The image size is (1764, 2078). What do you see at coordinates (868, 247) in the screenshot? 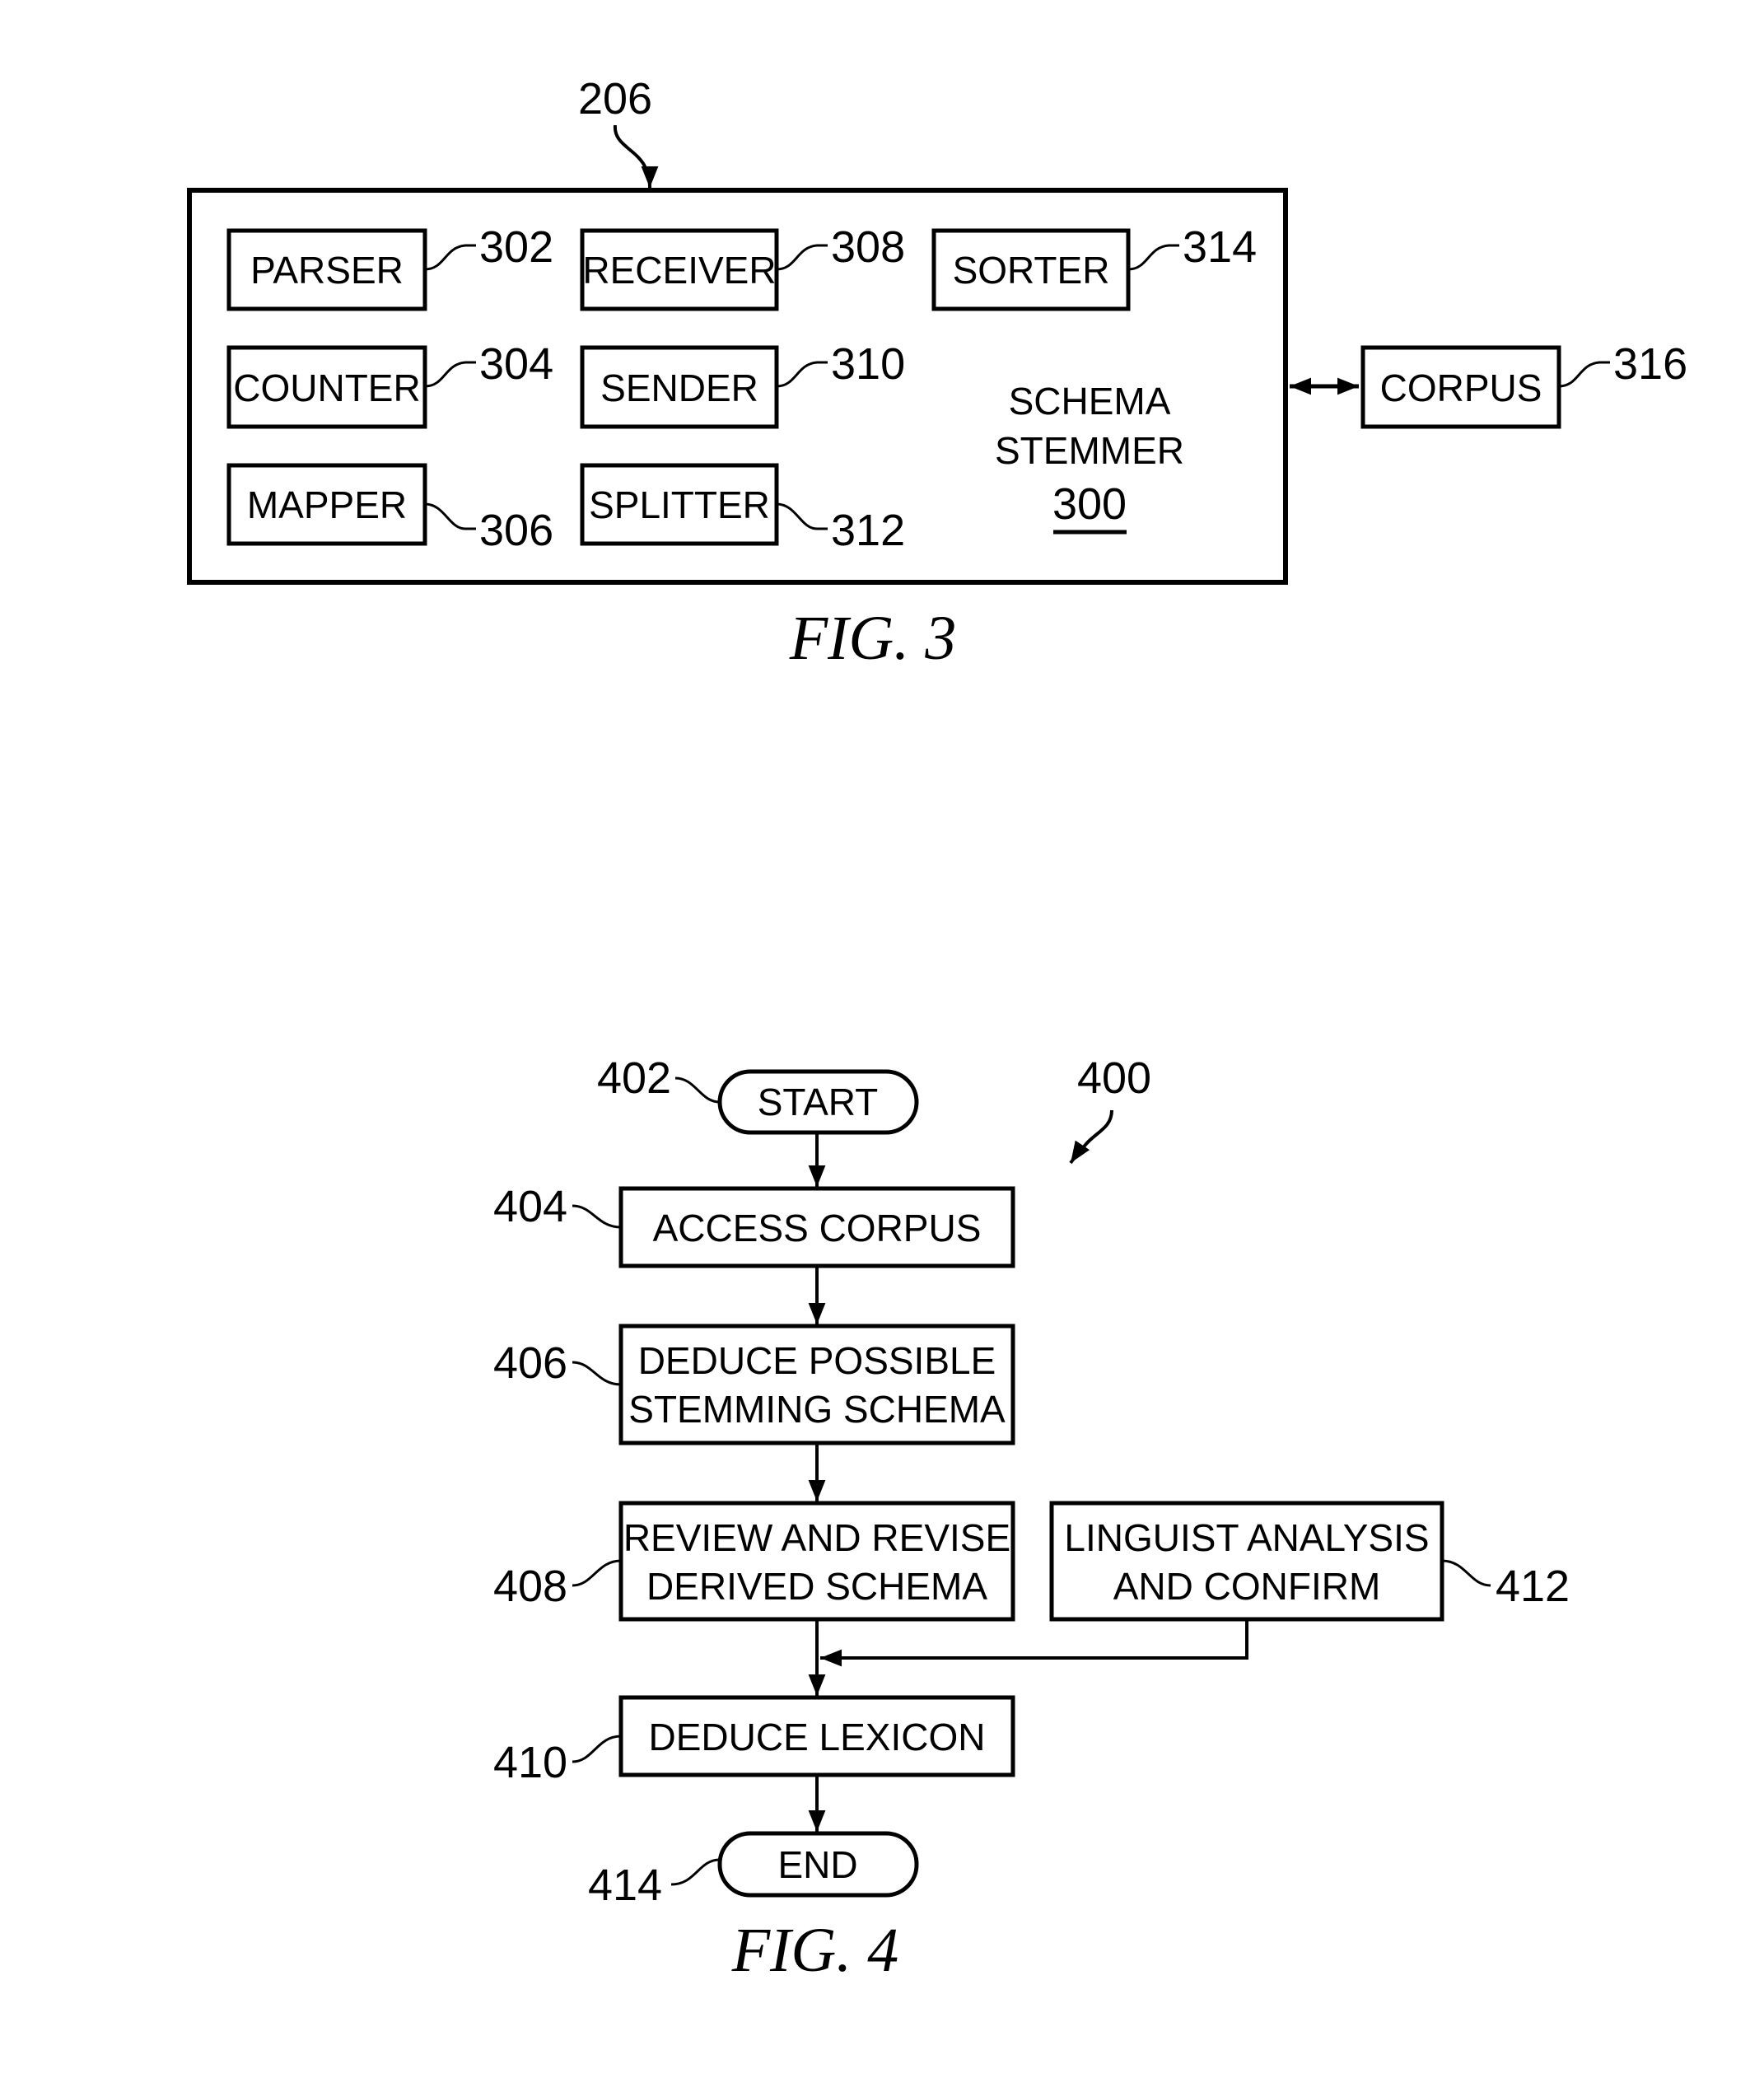
I see `ref-308: 308` at bounding box center [868, 247].